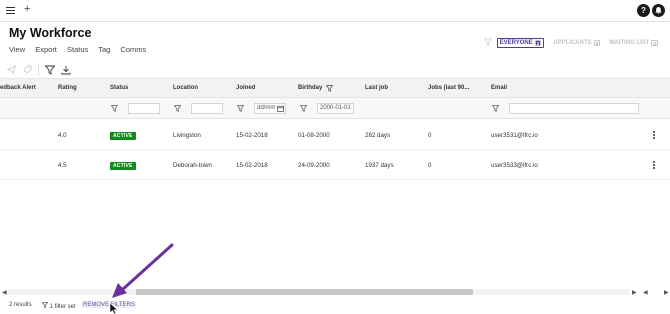 Image resolution: width=670 pixels, height=314 pixels. I want to click on column-joined: Joined, so click(245, 88).